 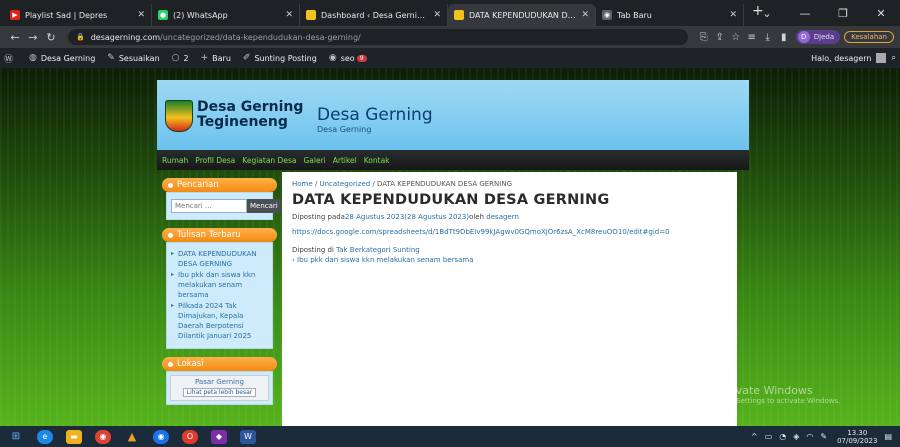 What do you see at coordinates (857, 440) in the screenshot?
I see `clock-date: 07/09/2023` at bounding box center [857, 440].